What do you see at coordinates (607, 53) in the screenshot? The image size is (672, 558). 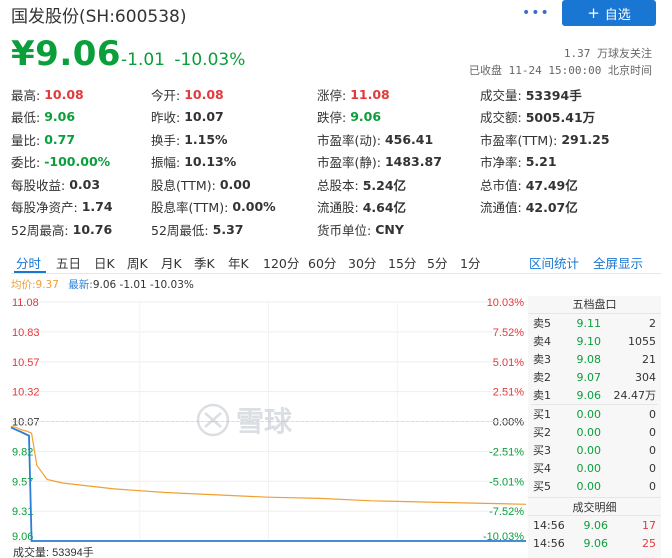 I see `followers-count: 1.37 万球友关注` at bounding box center [607, 53].